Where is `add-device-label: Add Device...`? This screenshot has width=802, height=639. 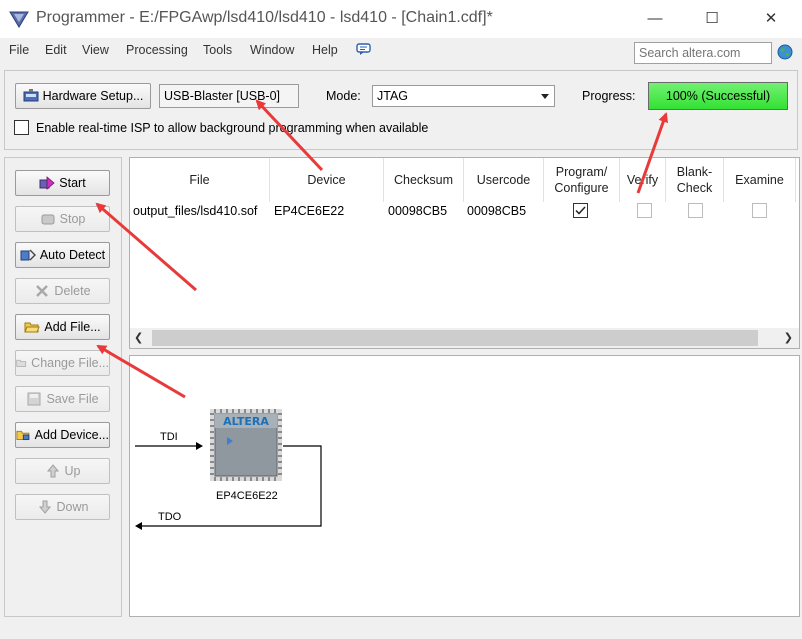 add-device-label: Add Device... is located at coordinates (71, 435).